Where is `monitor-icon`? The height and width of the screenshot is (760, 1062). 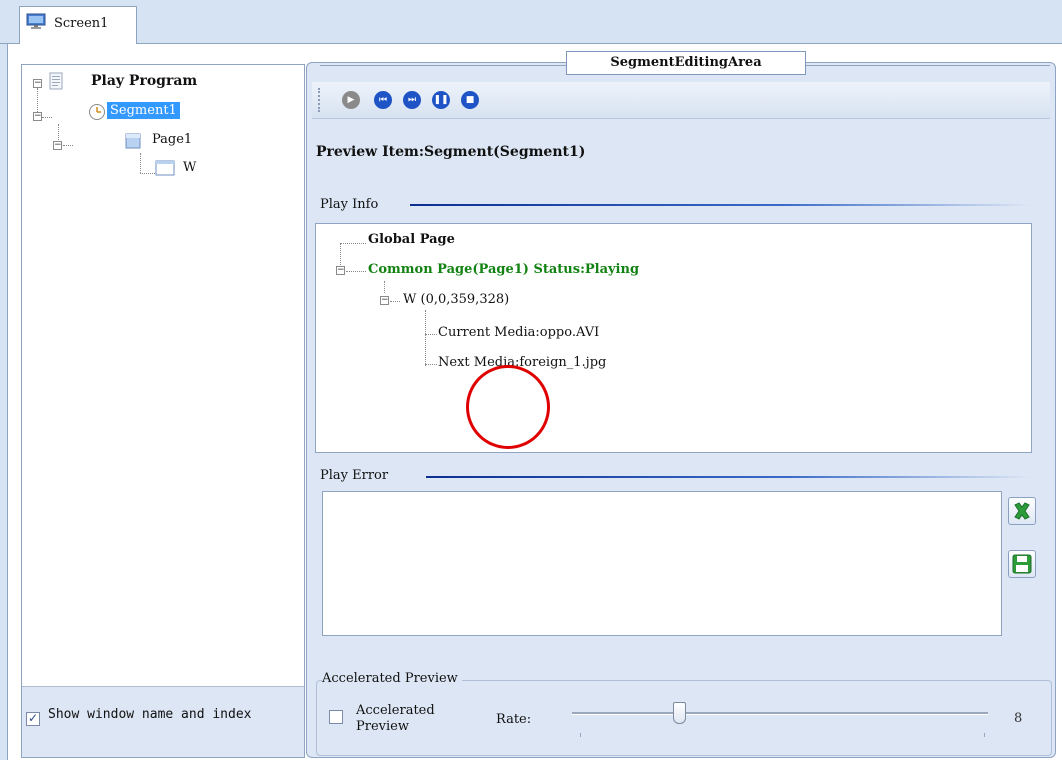
monitor-icon is located at coordinates (36, 21).